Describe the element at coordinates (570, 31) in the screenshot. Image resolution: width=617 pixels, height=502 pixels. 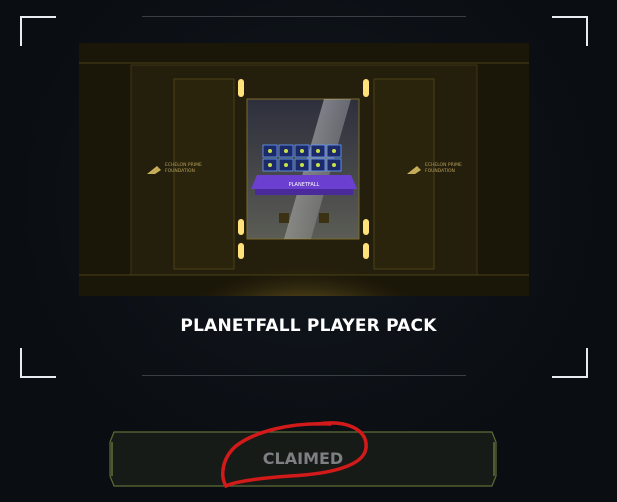
I see `frame-corner-top-right` at that location.